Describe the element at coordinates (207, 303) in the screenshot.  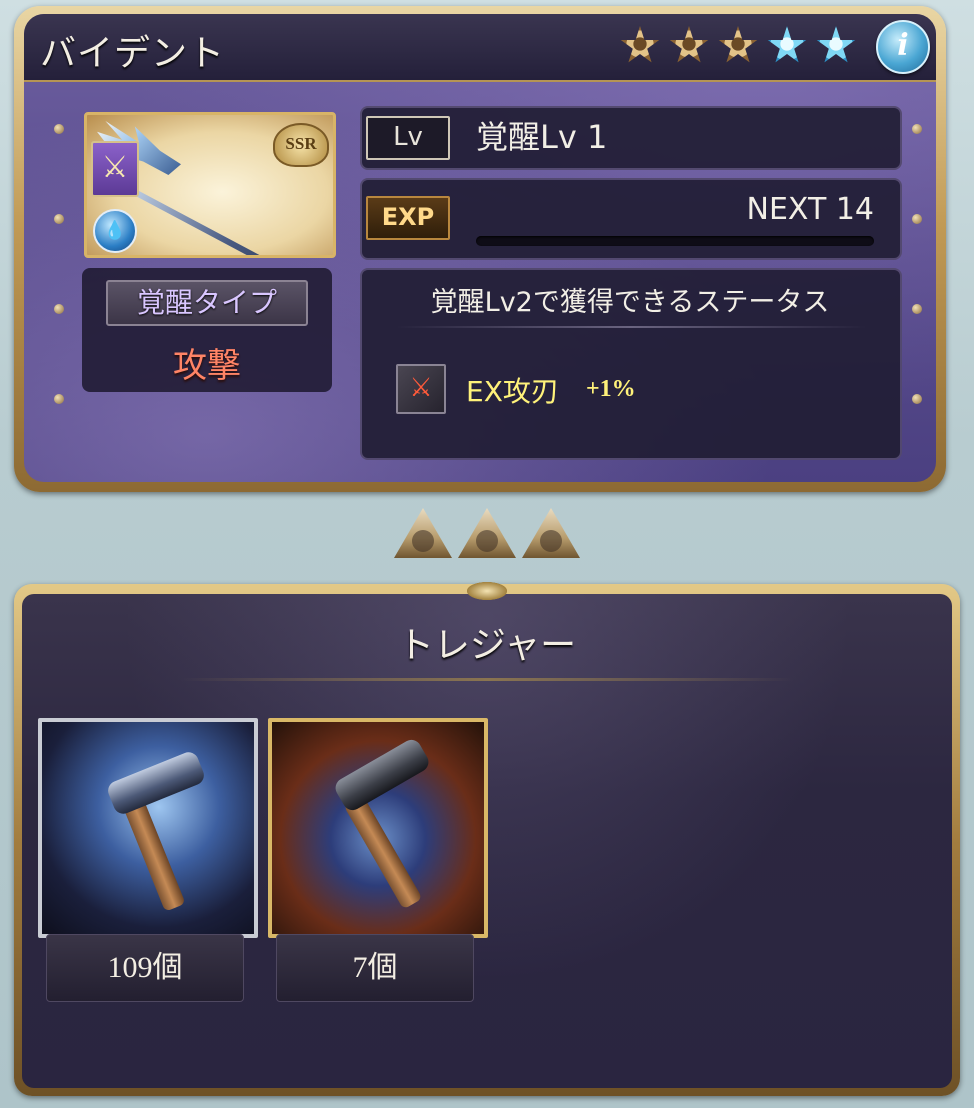
I see `awakening-type-label: 覚醒タイプ` at that location.